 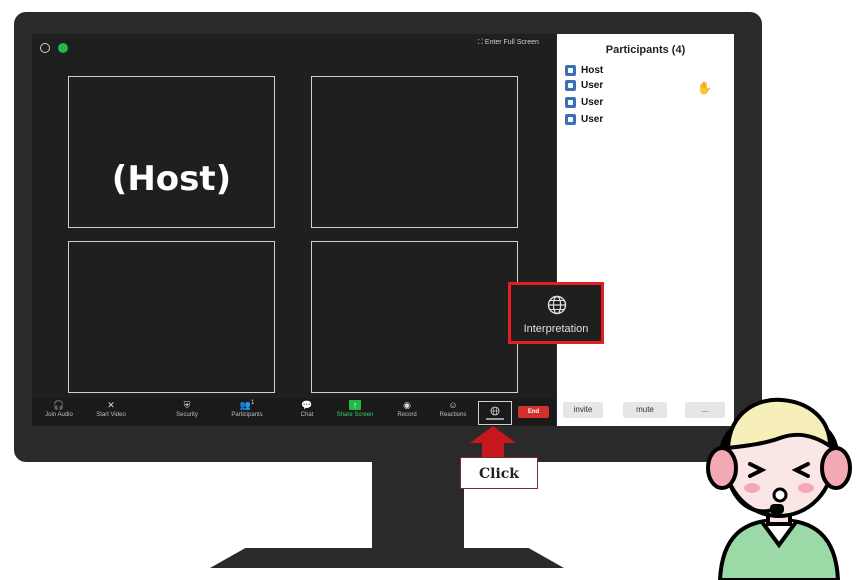 I want to click on info-icon, so click(x=45, y=48).